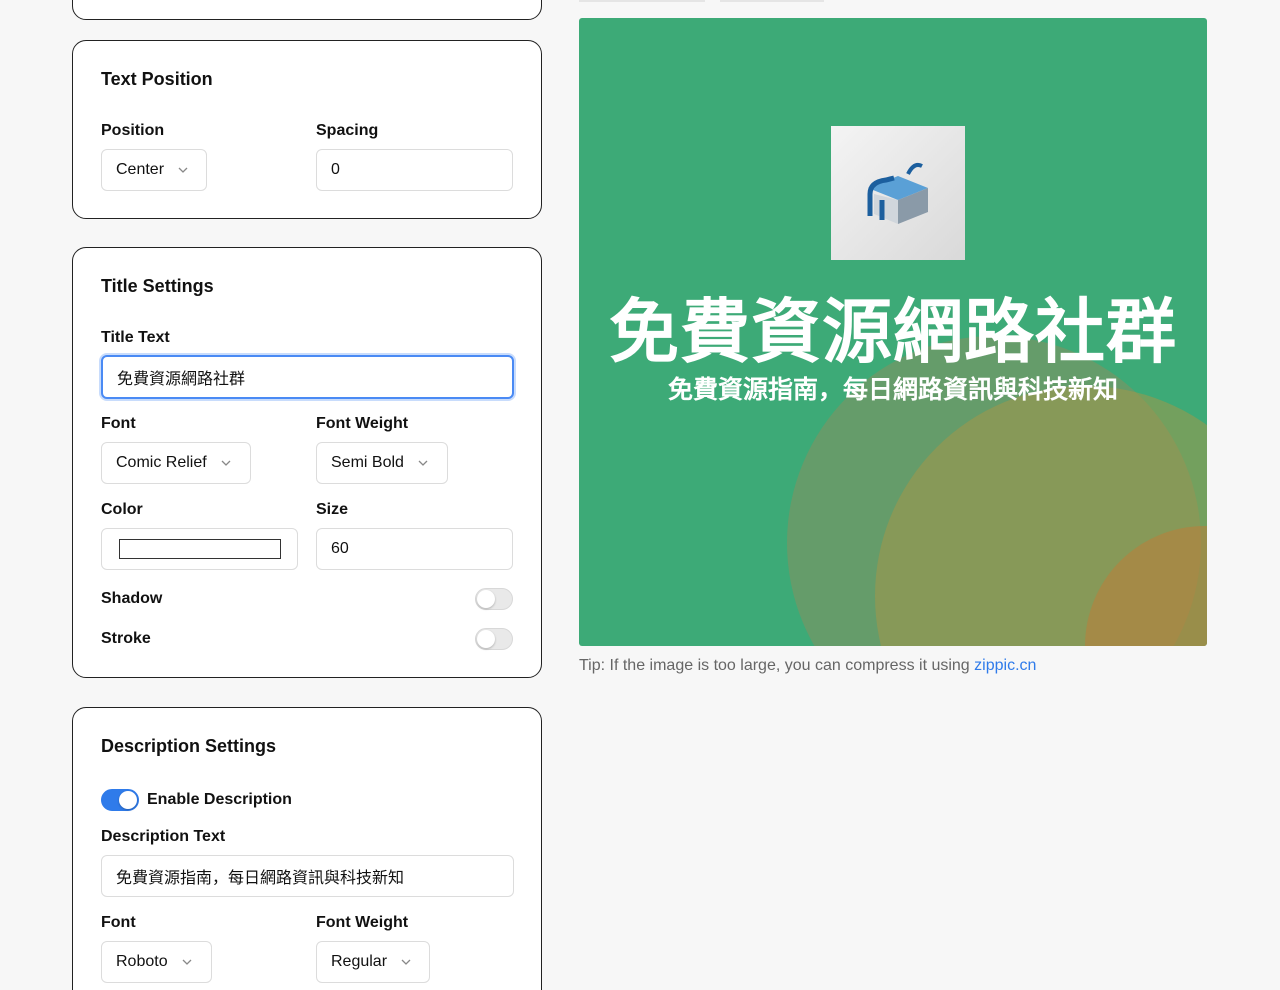 The height and width of the screenshot is (990, 1280). What do you see at coordinates (307, 377) in the screenshot?
I see `title-text-input: 免費資源網路社群` at bounding box center [307, 377].